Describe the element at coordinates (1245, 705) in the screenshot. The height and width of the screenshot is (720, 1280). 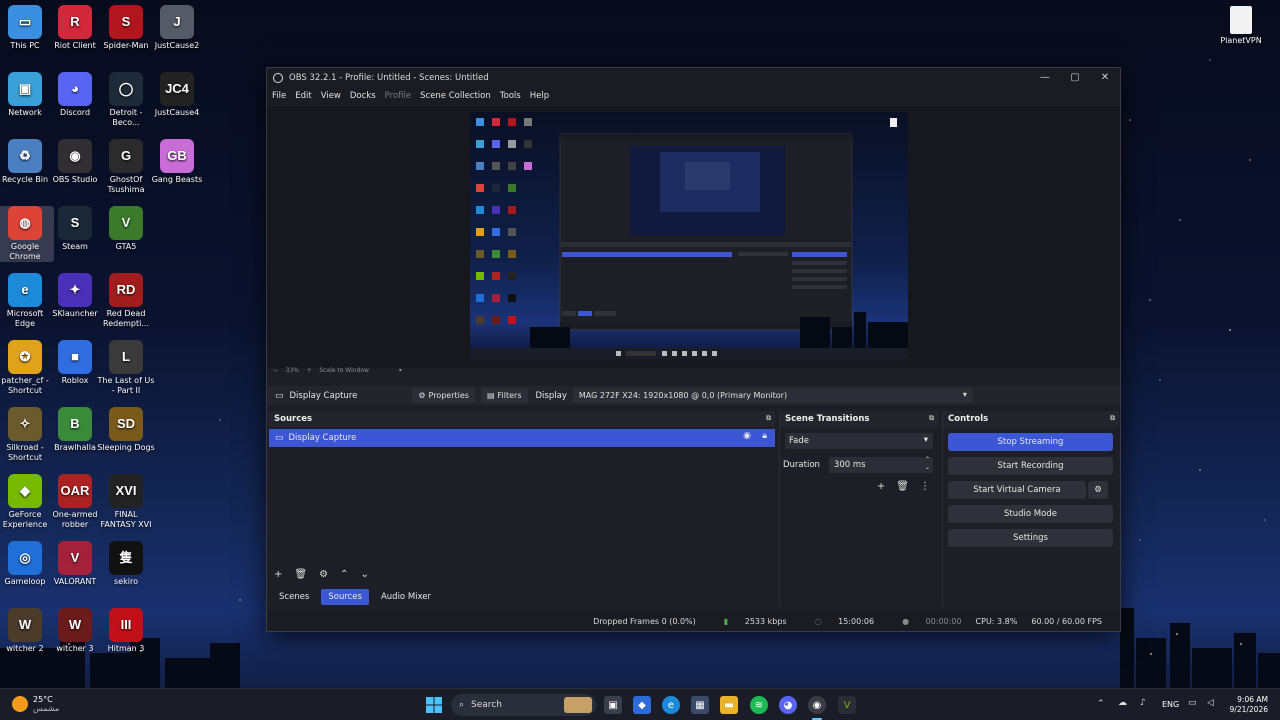
I see `clock: 9:06 AM 9/21/2026` at that location.